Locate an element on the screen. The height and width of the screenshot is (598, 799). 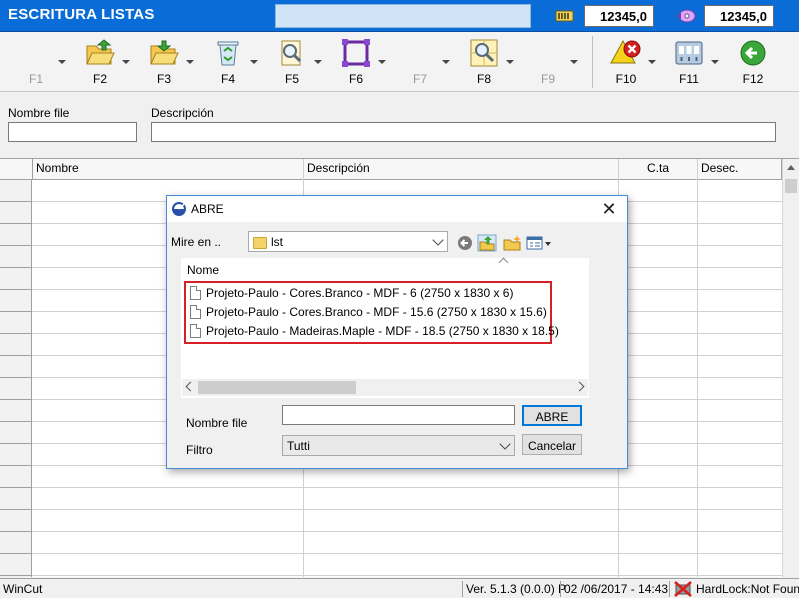
toolbar-button-f2: F2 is located at coordinates (100, 62).